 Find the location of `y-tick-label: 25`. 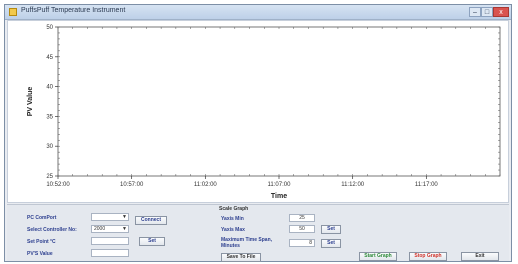

y-tick-label: 25 is located at coordinates (49, 177).